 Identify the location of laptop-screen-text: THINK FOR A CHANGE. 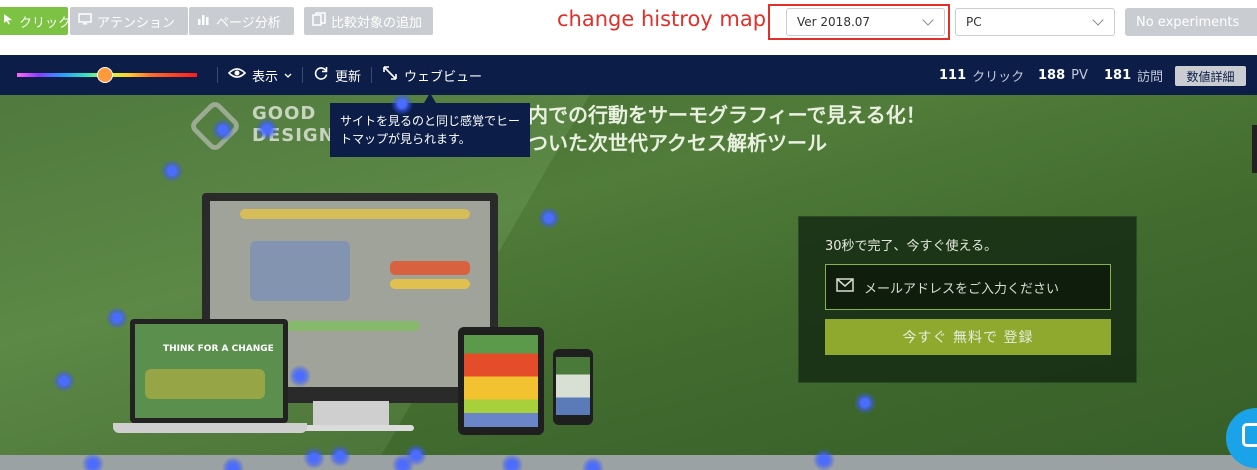
(218, 349).